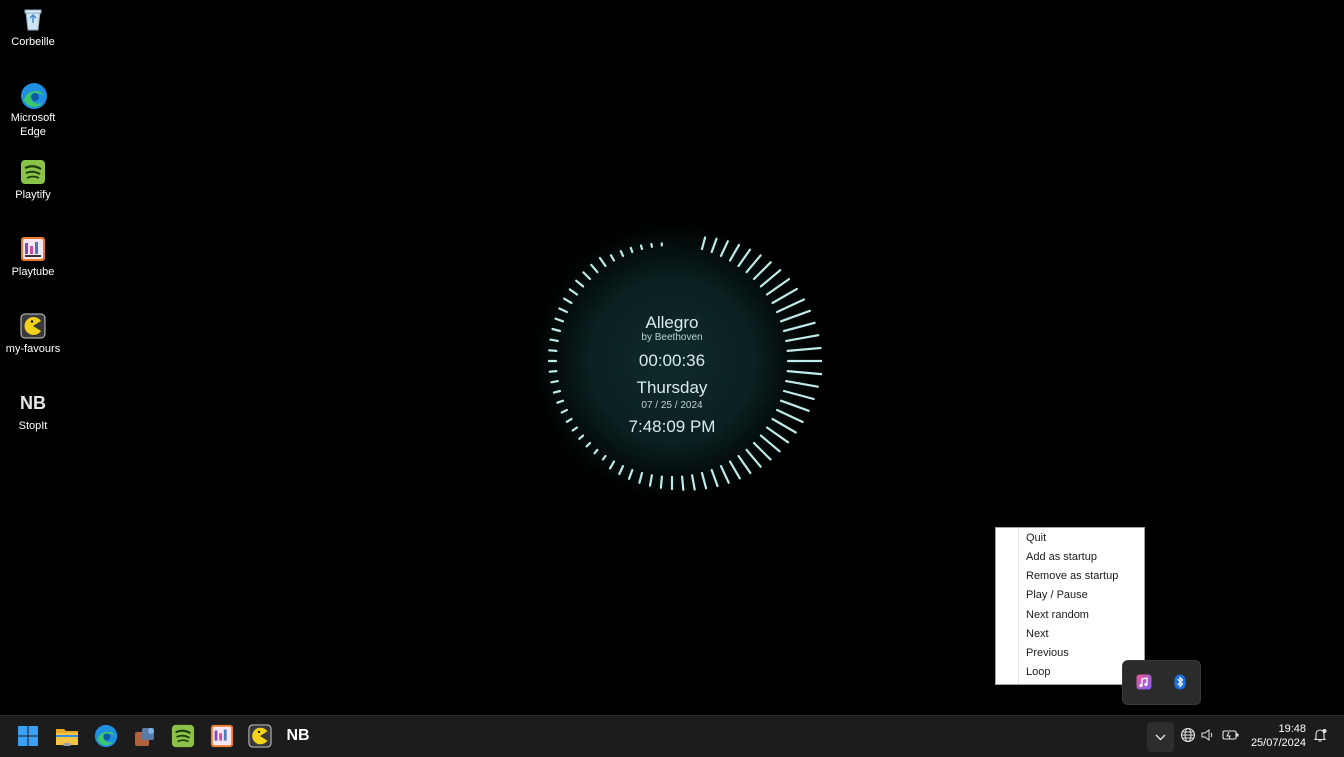 Image resolution: width=1344 pixels, height=757 pixels. What do you see at coordinates (1277, 743) in the screenshot?
I see `clock-date: 25/07/2024` at bounding box center [1277, 743].